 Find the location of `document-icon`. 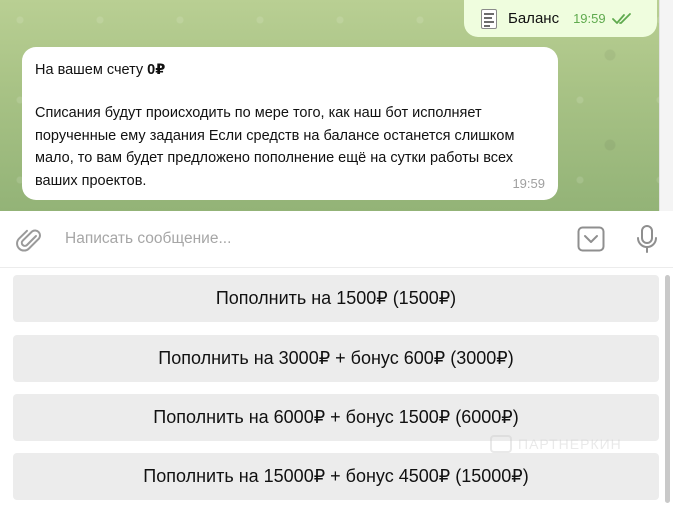

document-icon is located at coordinates (489, 18).